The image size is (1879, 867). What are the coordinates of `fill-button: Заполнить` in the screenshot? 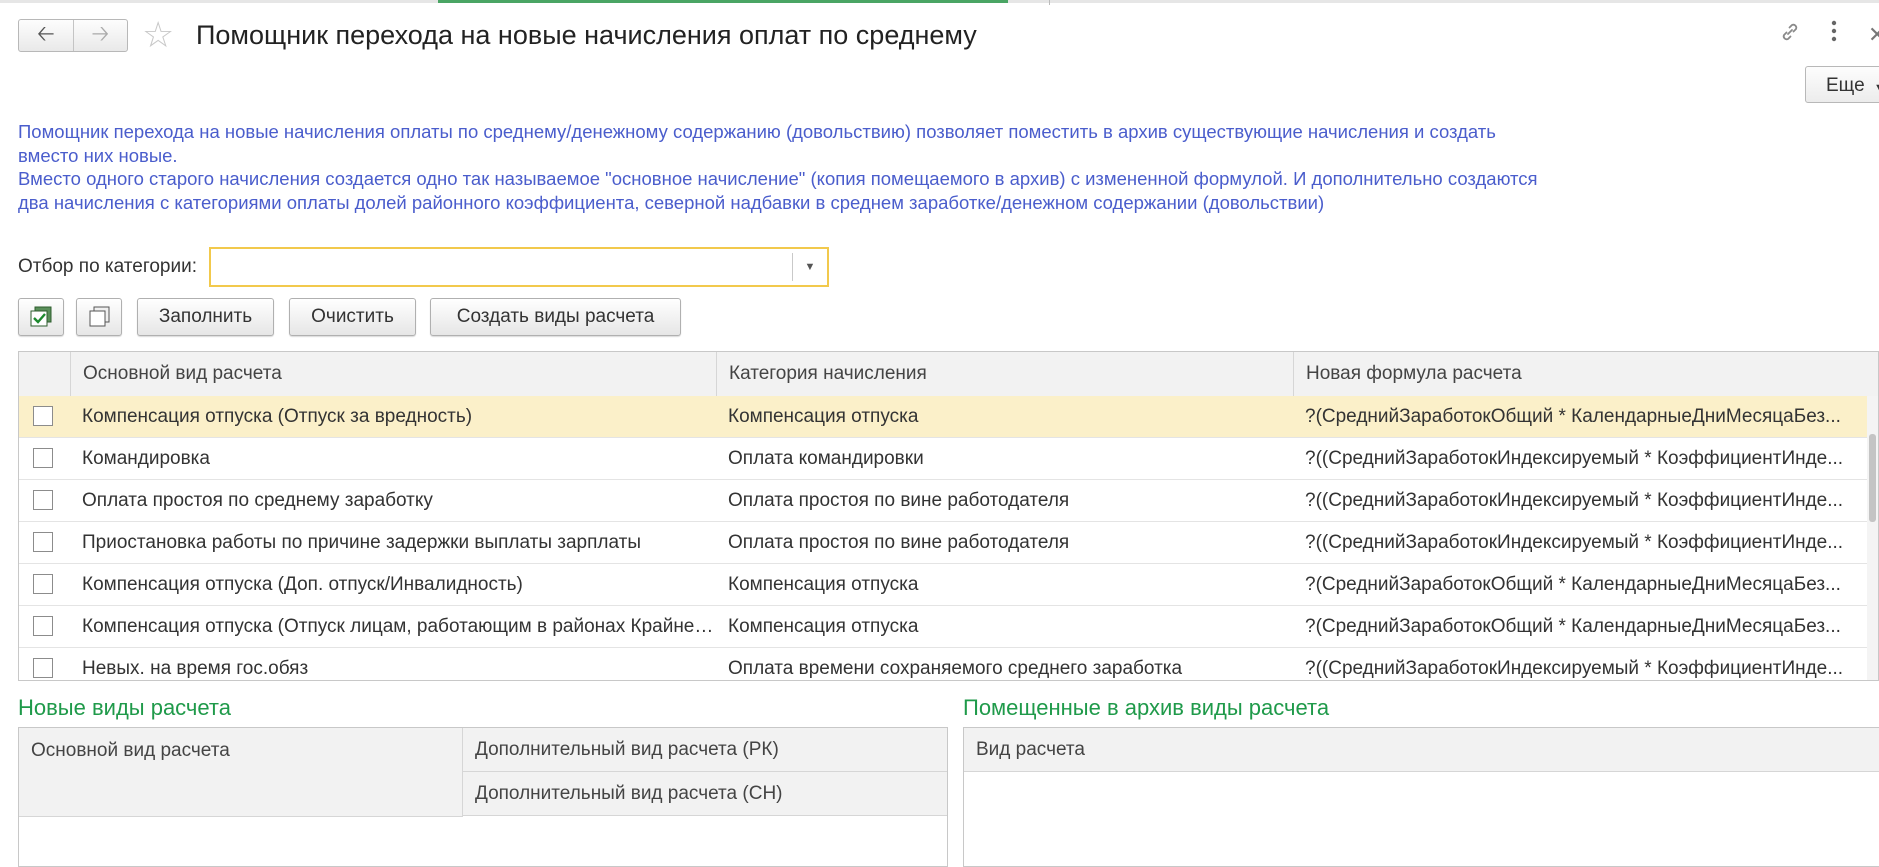 It's located at (205, 317).